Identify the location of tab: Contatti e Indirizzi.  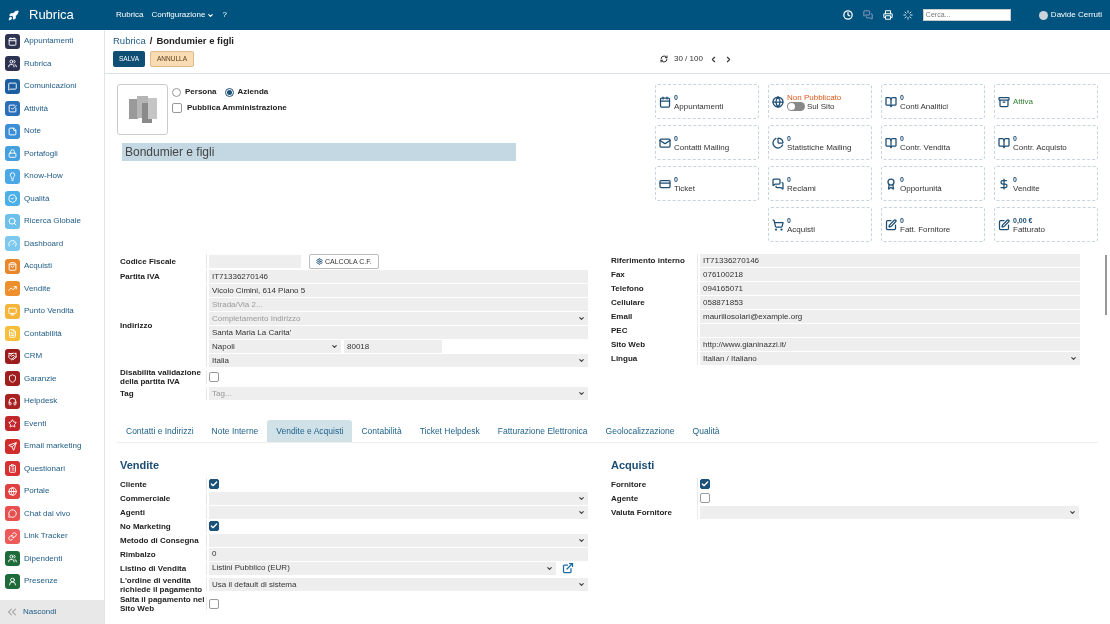
(160, 431).